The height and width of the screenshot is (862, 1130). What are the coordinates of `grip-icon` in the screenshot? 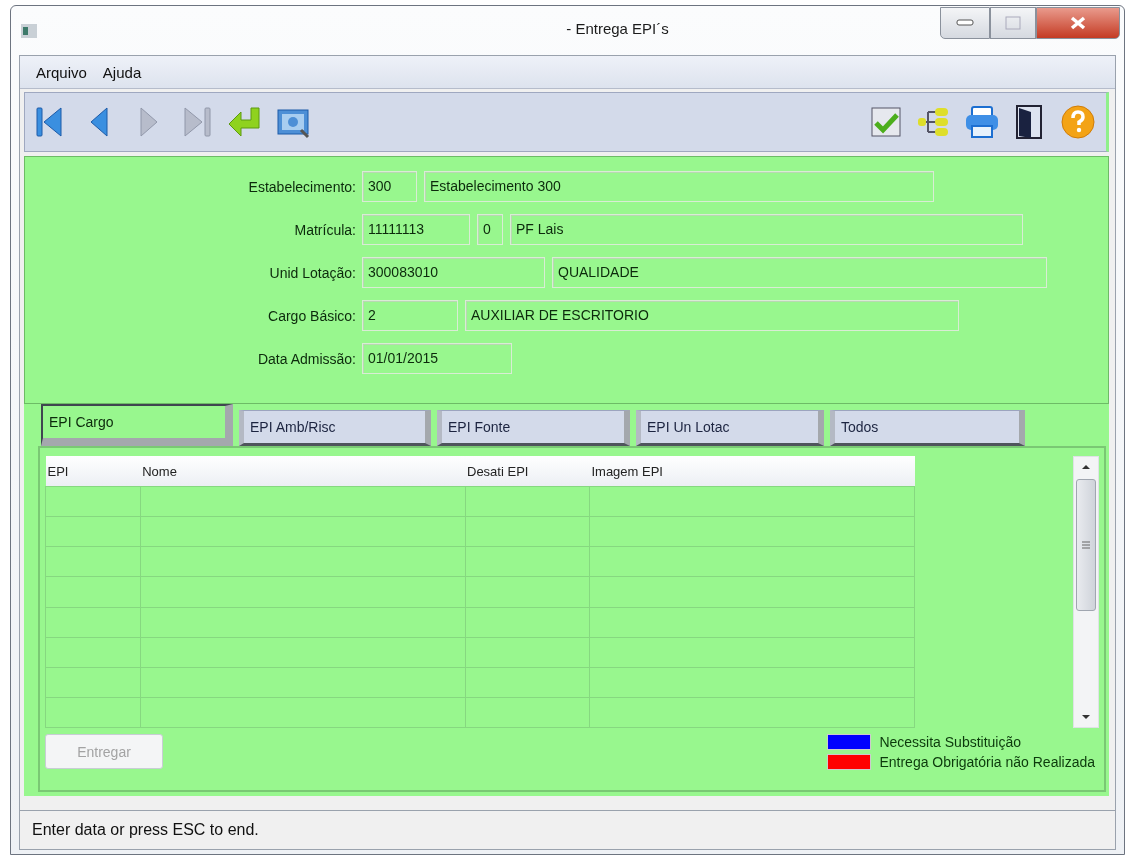 It's located at (1086, 545).